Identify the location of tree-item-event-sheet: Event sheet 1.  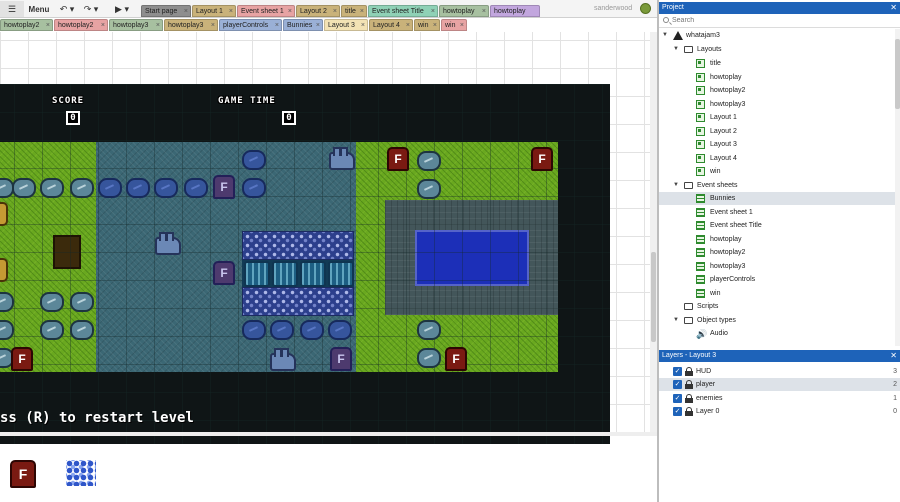
(777, 212).